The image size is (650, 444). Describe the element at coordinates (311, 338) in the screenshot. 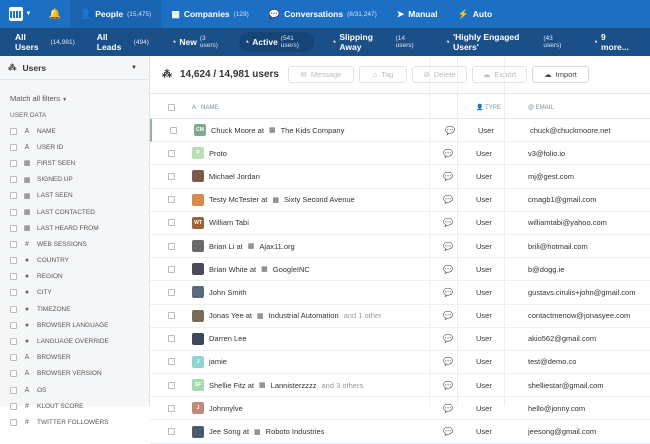

I see `name-cell: Darren Lee` at that location.